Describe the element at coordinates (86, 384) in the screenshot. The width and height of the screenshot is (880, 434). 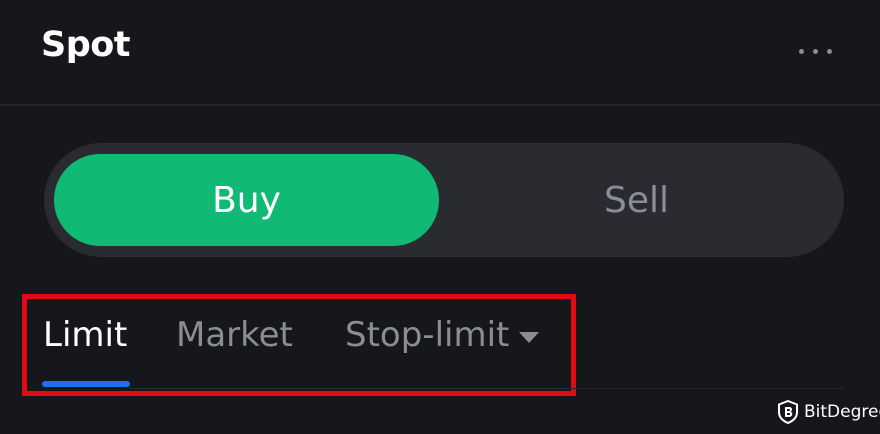
I see `active-tab-indicator` at that location.